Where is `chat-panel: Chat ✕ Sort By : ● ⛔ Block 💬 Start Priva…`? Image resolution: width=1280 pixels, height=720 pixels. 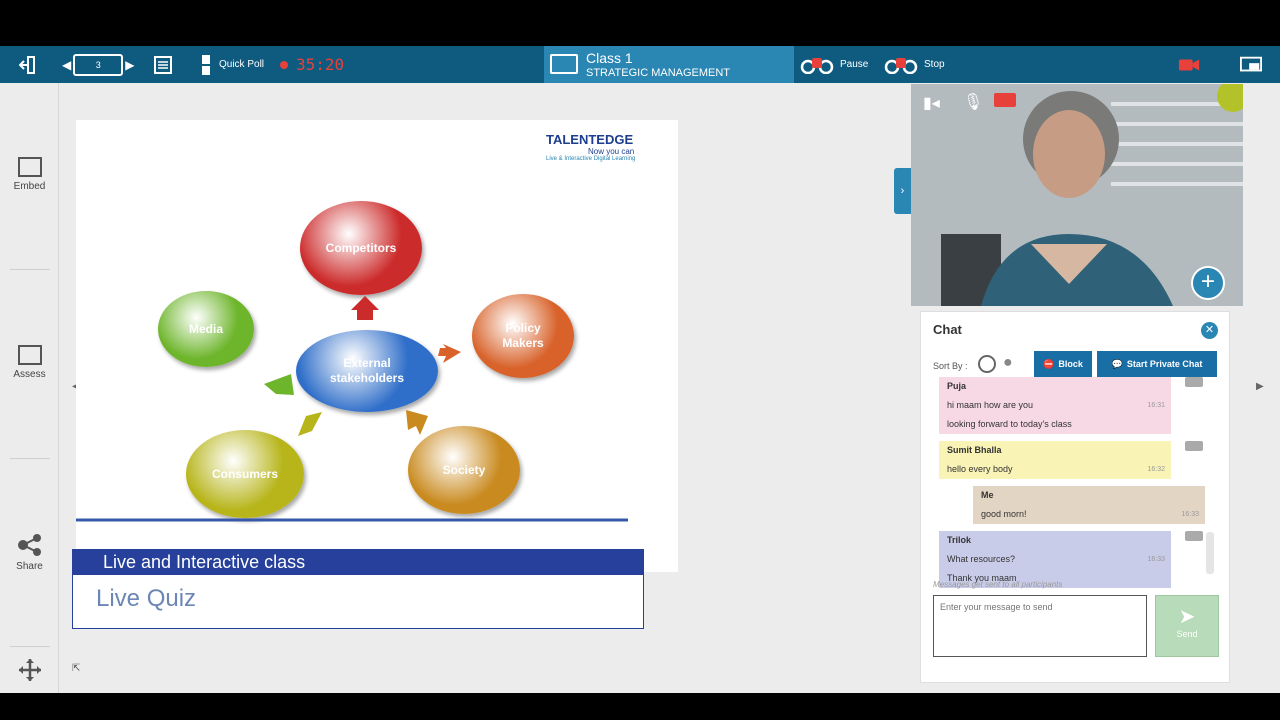
chat-panel: Chat ✕ Sort By : ● ⛔ Block 💬 Start Priva… is located at coordinates (1075, 497).